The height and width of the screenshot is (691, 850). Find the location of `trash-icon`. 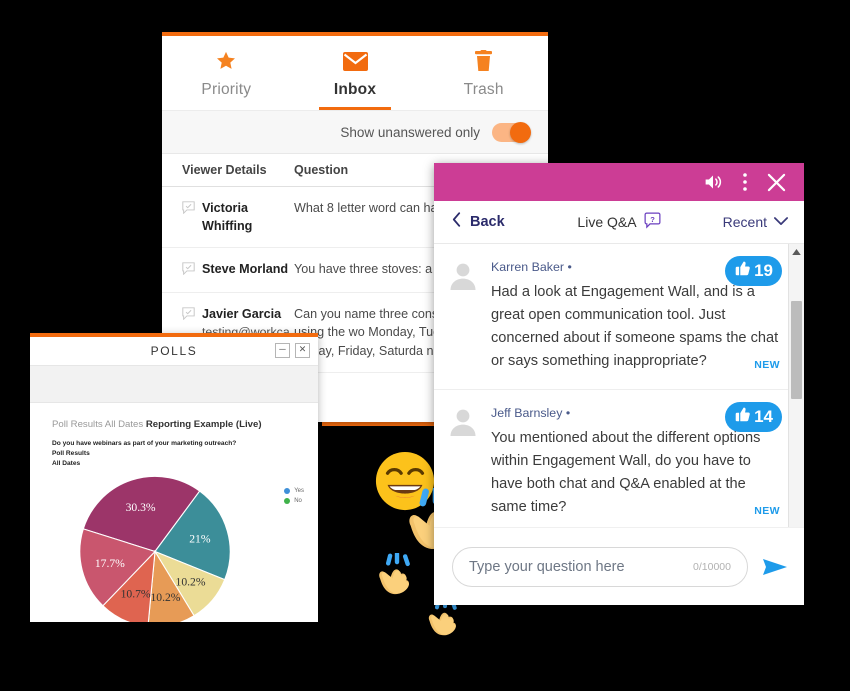

trash-icon is located at coordinates (483, 61).